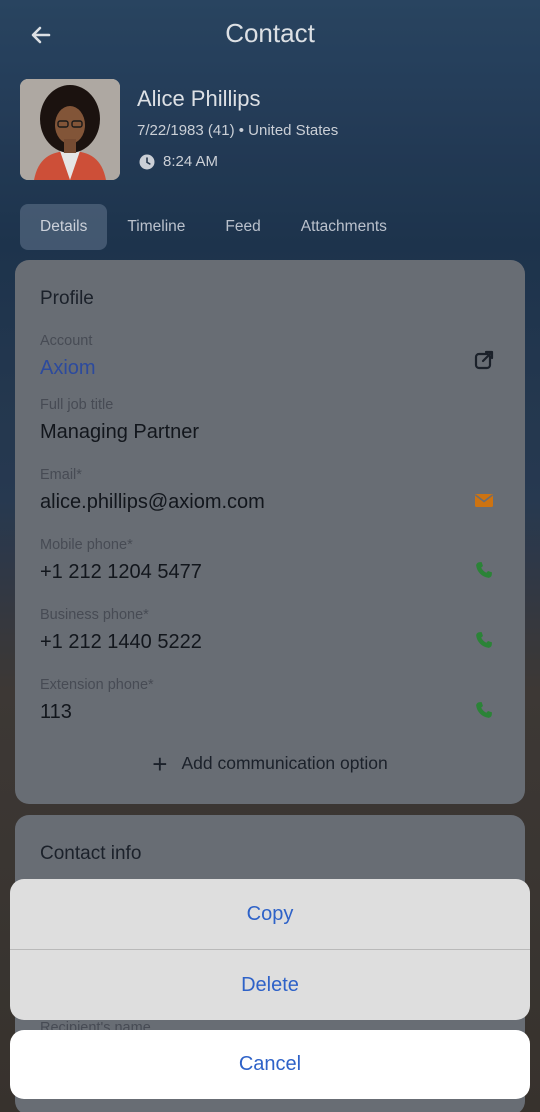  What do you see at coordinates (270, 914) in the screenshot?
I see `copy-button: Copy` at bounding box center [270, 914].